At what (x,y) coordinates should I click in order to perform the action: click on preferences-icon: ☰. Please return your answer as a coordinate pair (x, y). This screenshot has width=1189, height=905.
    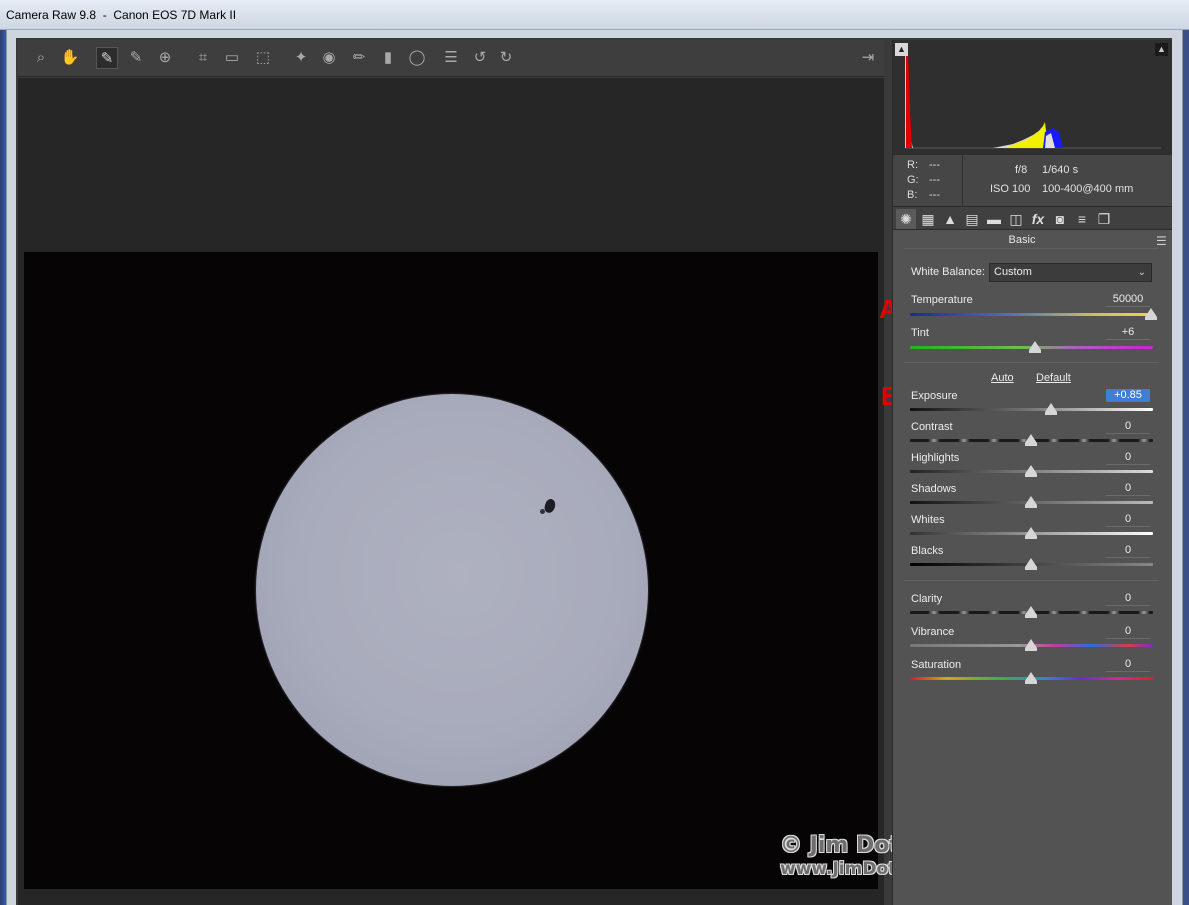
    Looking at the image, I should click on (451, 58).